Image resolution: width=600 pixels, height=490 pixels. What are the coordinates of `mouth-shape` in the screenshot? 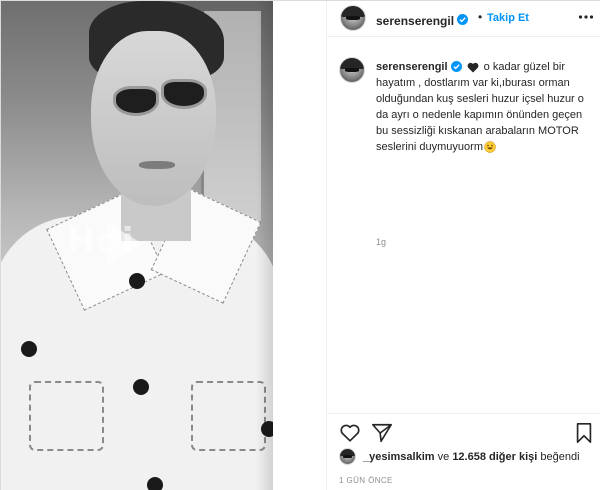 It's located at (157, 165).